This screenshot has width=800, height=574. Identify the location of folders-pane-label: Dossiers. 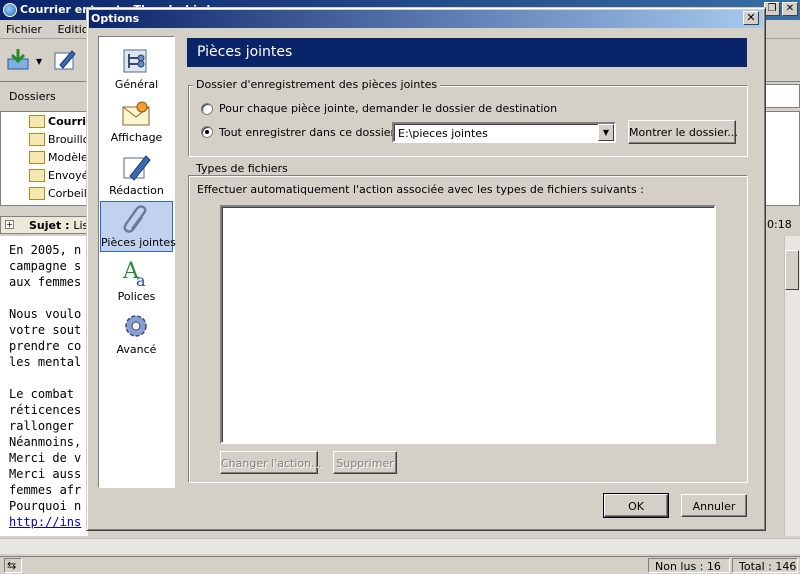
(32, 96).